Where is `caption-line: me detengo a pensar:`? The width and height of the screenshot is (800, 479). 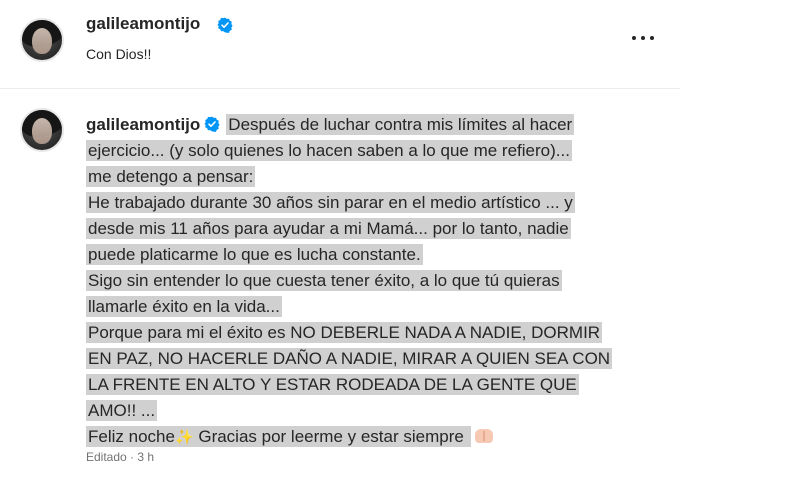 caption-line: me detengo a pensar: is located at coordinates (381, 177).